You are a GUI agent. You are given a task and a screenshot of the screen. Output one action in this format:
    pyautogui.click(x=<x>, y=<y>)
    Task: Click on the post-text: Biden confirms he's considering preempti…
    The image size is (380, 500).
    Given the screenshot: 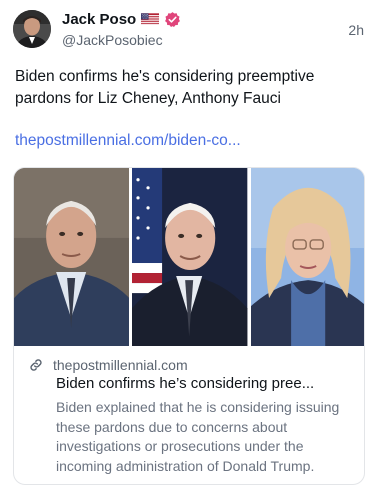 What is the action you would take?
    pyautogui.click(x=165, y=87)
    